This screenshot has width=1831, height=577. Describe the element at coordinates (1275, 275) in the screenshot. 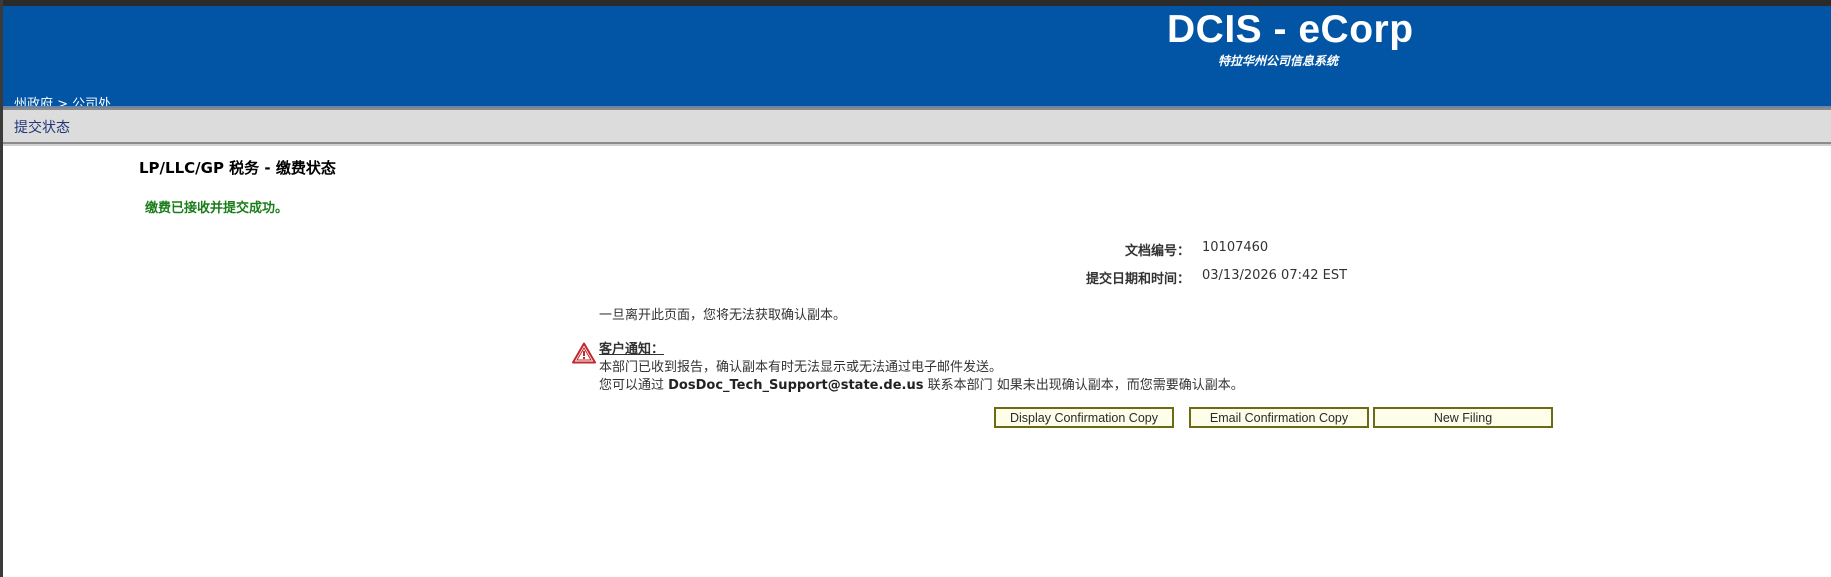

I see `submit-datetime-value: 03/13/2026 07:42 EST` at that location.